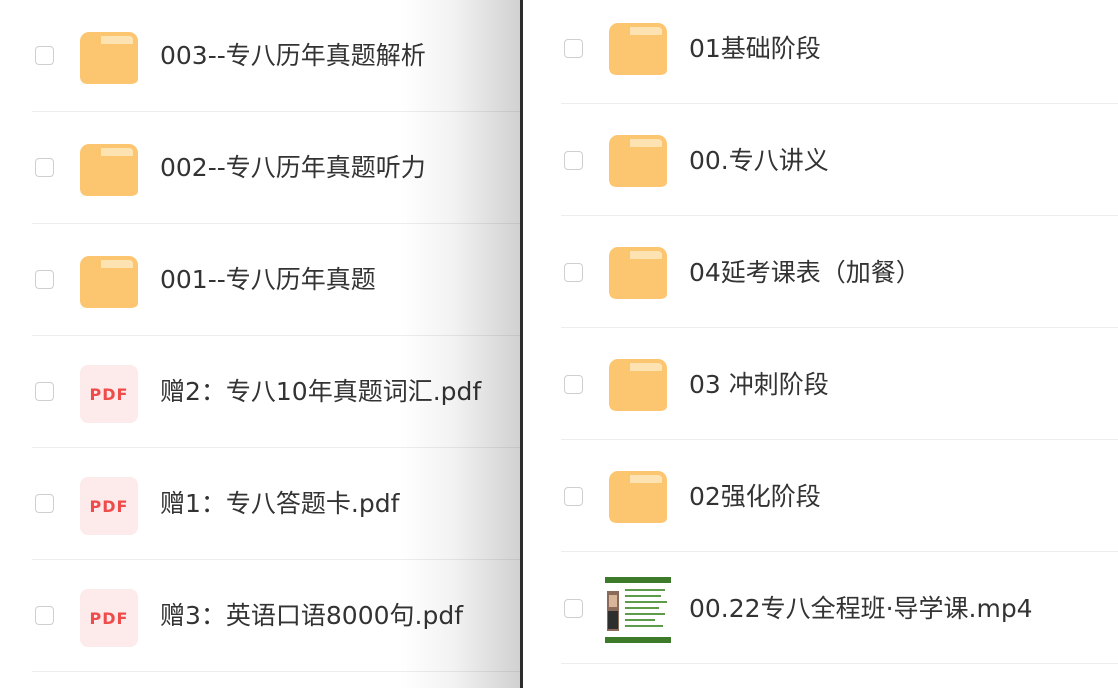  What do you see at coordinates (839, 496) in the screenshot?
I see `file-row-right-5: 02强化阶段` at bounding box center [839, 496].